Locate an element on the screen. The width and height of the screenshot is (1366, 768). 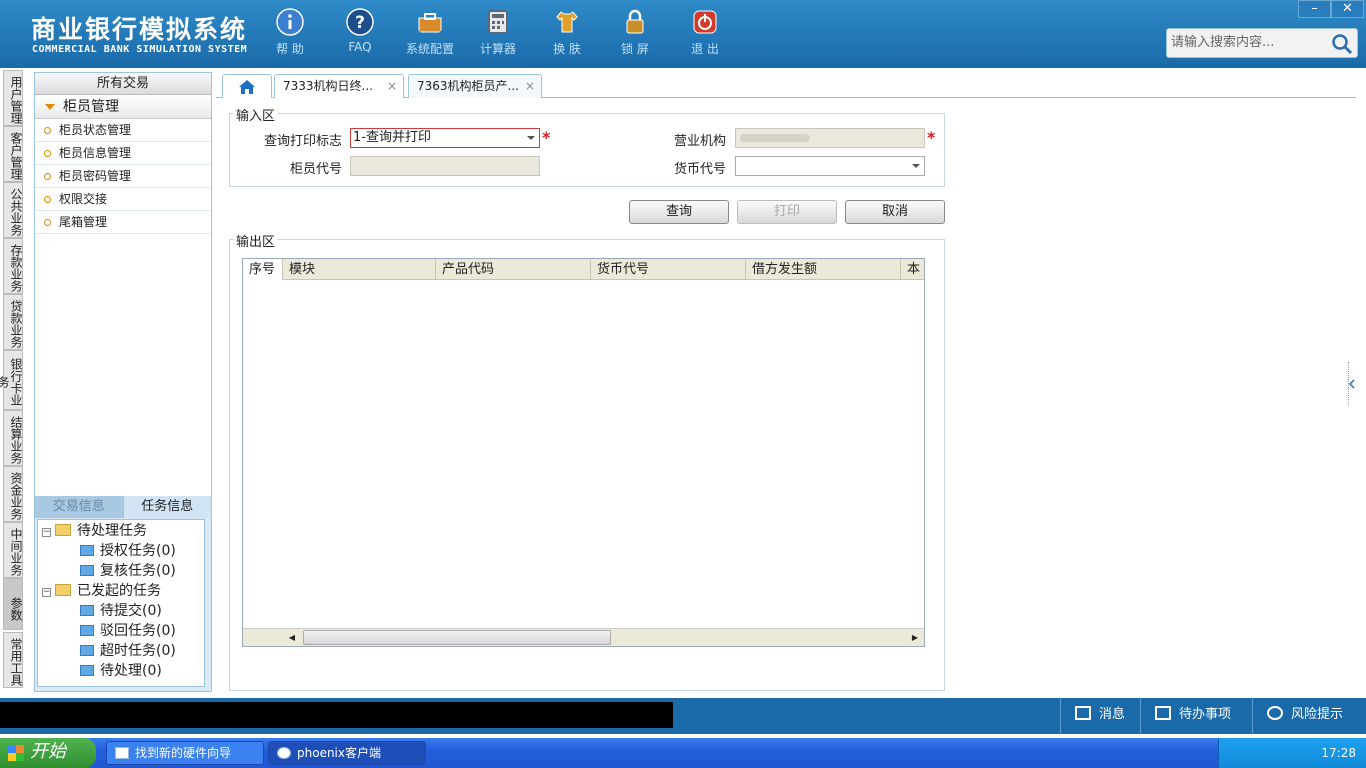
tab-home is located at coordinates (247, 86).